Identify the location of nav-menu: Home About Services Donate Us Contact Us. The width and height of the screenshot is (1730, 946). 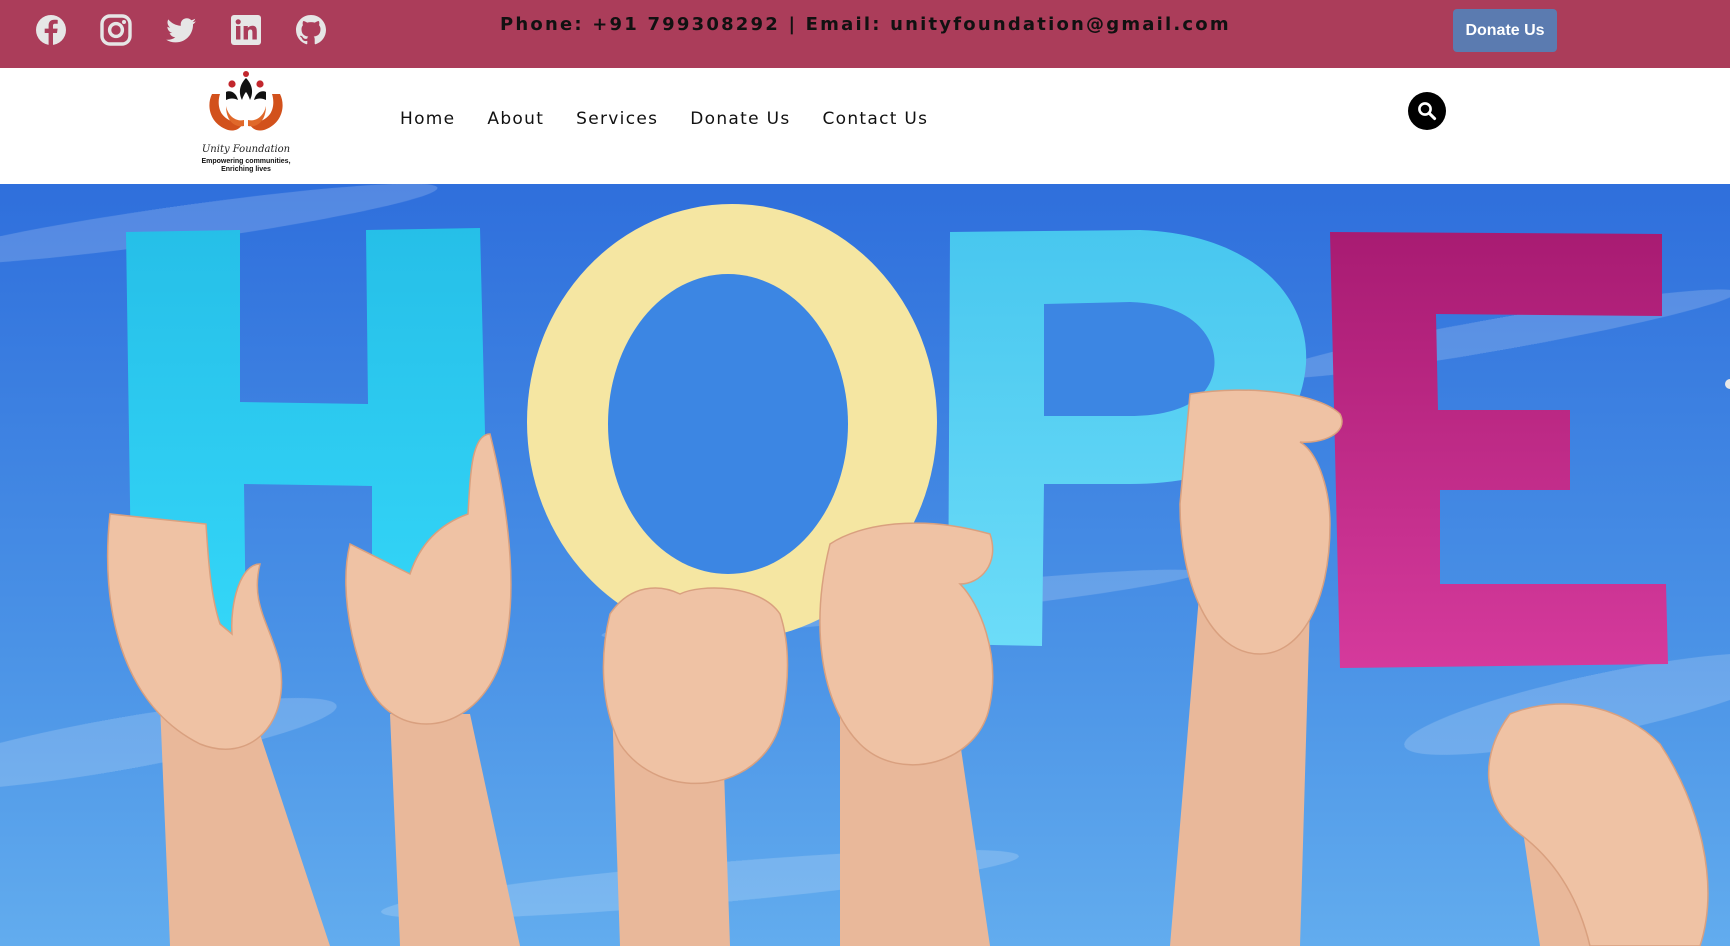
(680, 119).